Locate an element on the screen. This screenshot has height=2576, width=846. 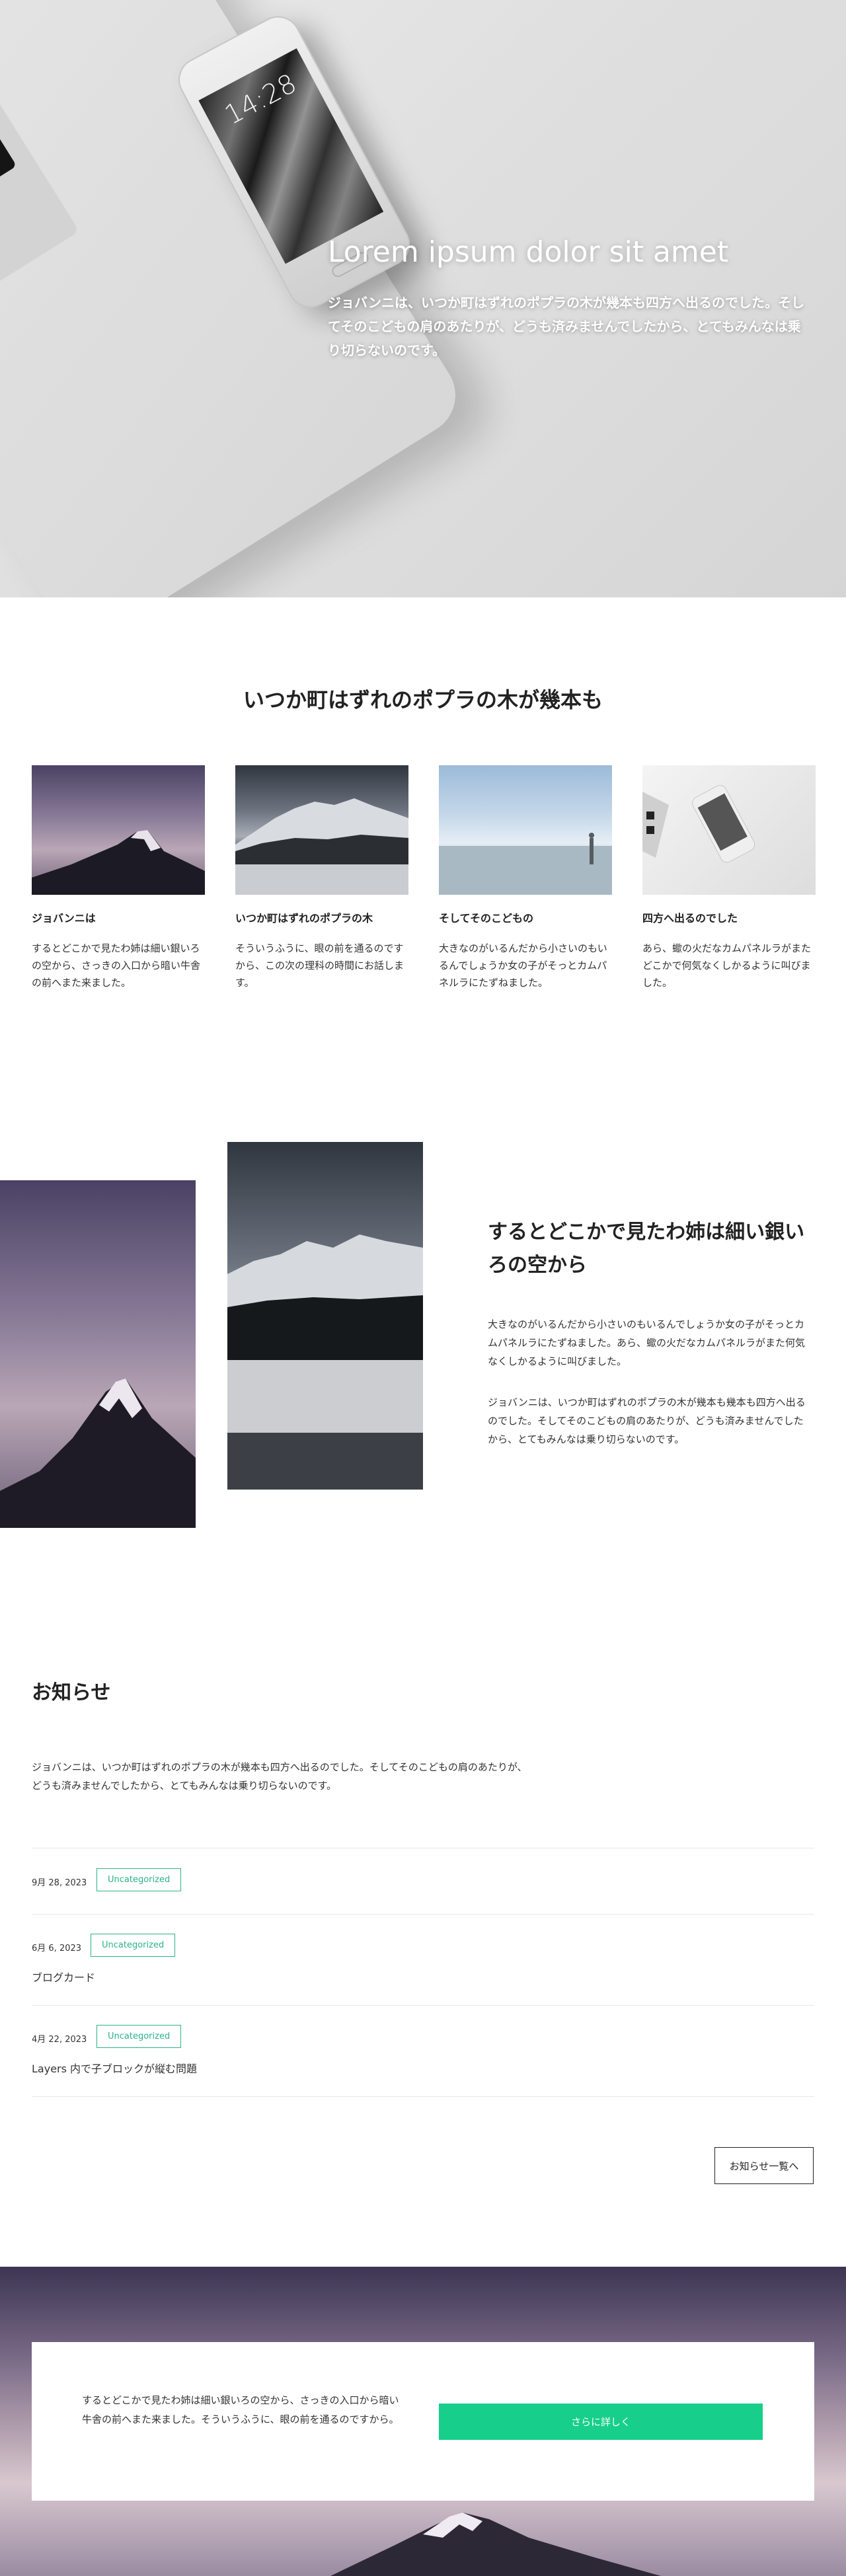
news-list-button: お知らせ一覧へ is located at coordinates (764, 2165).